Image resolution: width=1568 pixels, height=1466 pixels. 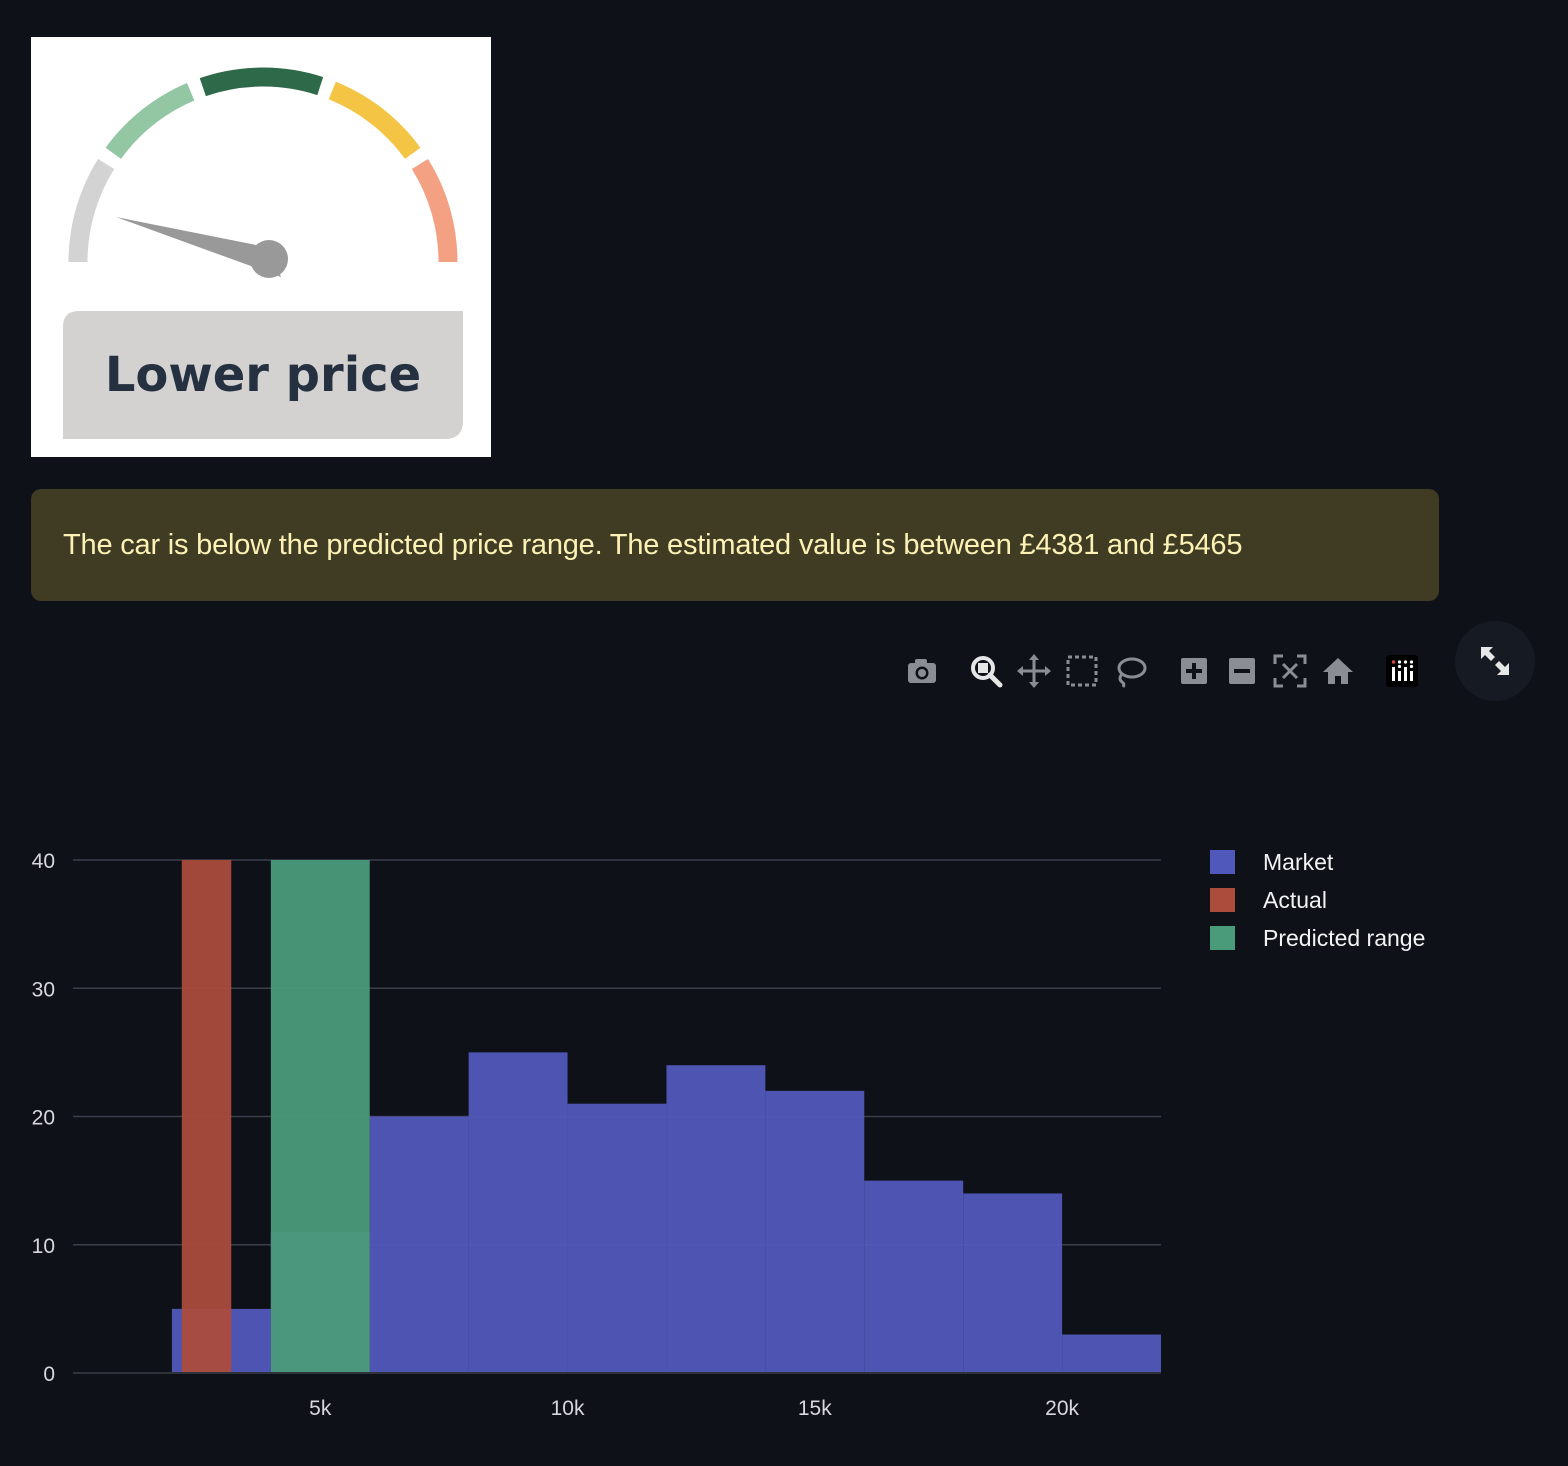 I want to click on autoscale-icon, so click(x=1290, y=671).